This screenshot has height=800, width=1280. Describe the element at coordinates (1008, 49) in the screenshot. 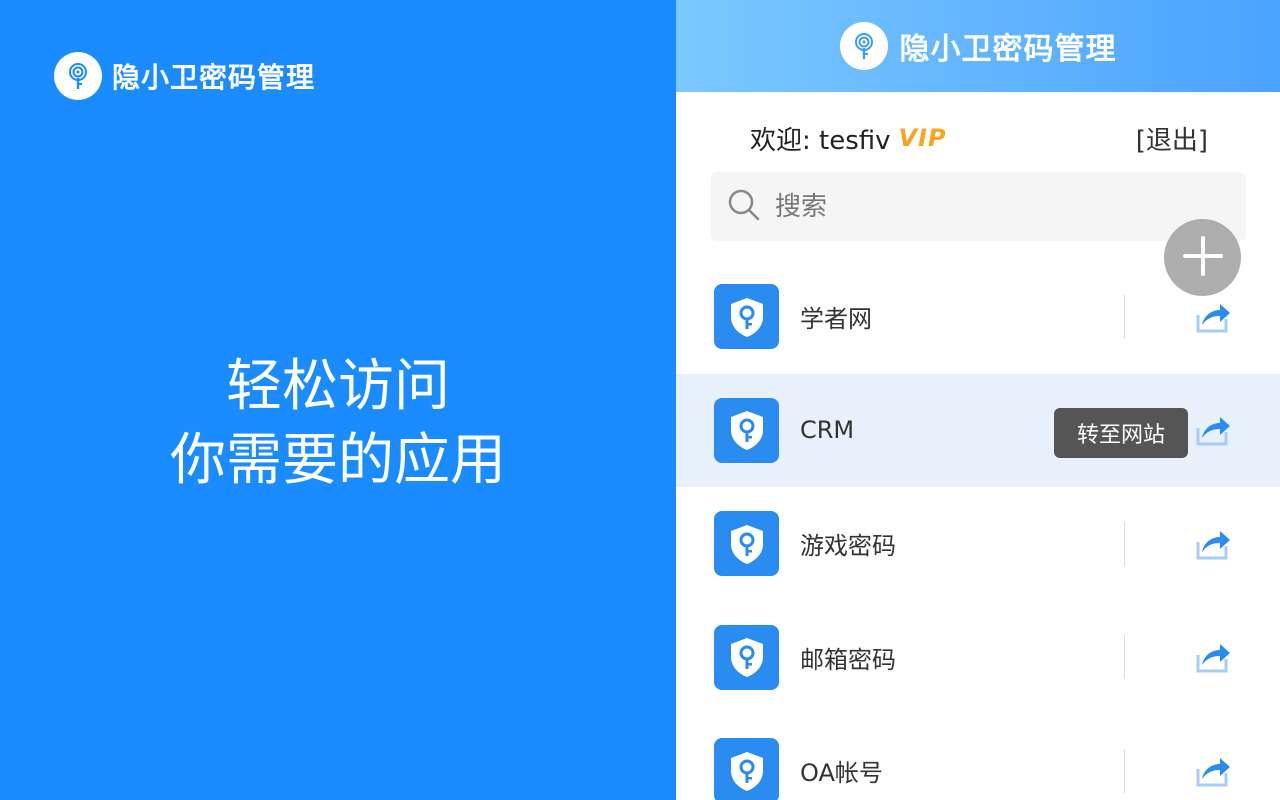

I see `app-title: 隐小卫密码管理` at that location.